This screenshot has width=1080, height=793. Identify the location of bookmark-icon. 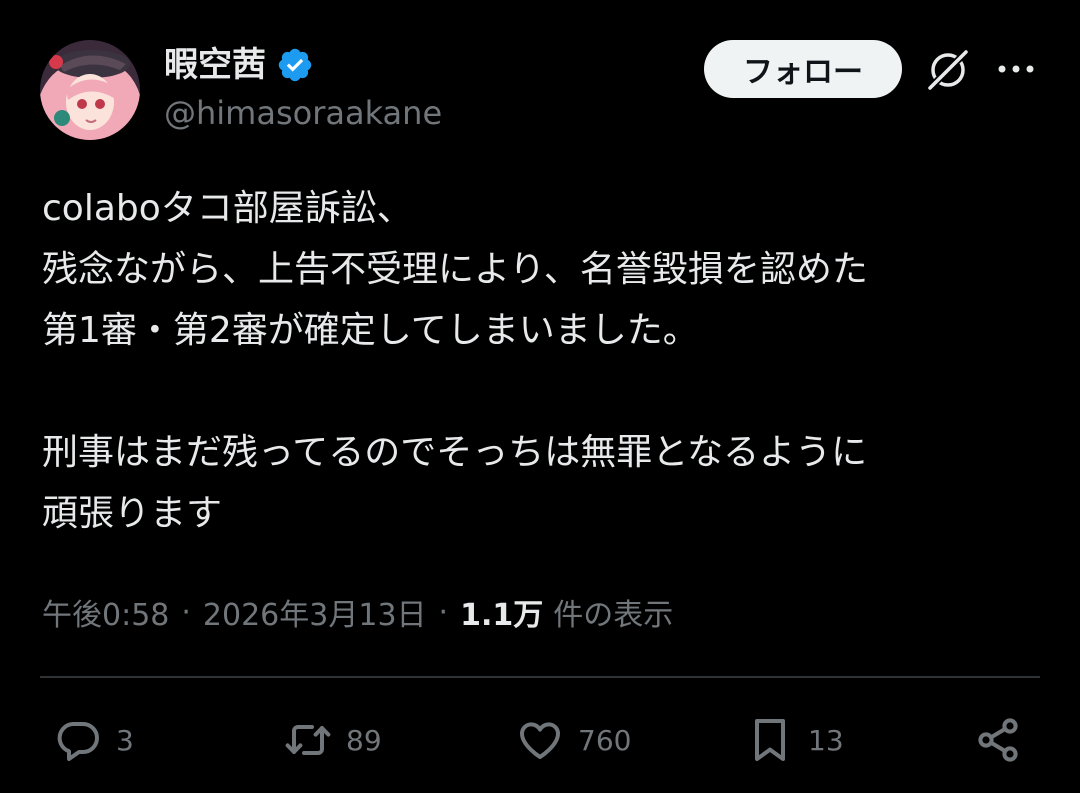
(770, 740).